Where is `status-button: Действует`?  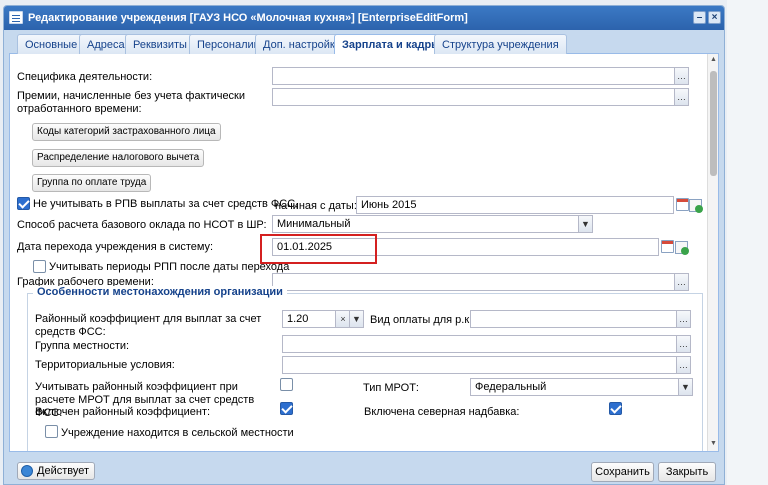
status-button: Действует is located at coordinates (56, 471).